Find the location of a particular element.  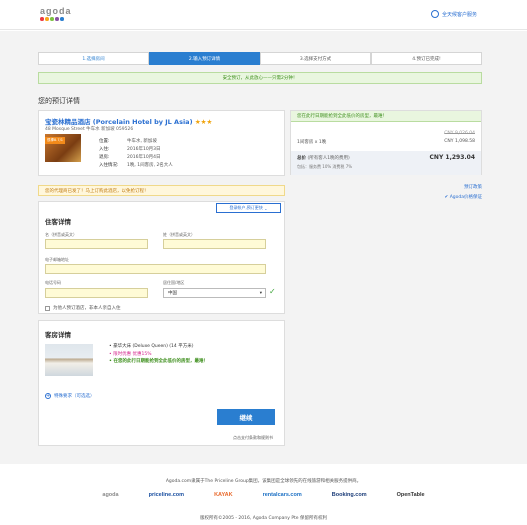

total-label: 总价 is located at coordinates (301, 158).